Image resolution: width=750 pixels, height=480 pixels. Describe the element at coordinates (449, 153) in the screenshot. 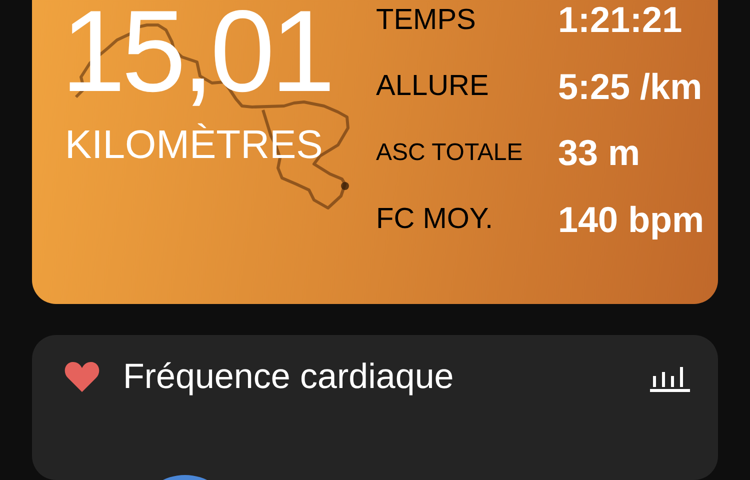

I see `stat-label: ASC TOTALE` at that location.